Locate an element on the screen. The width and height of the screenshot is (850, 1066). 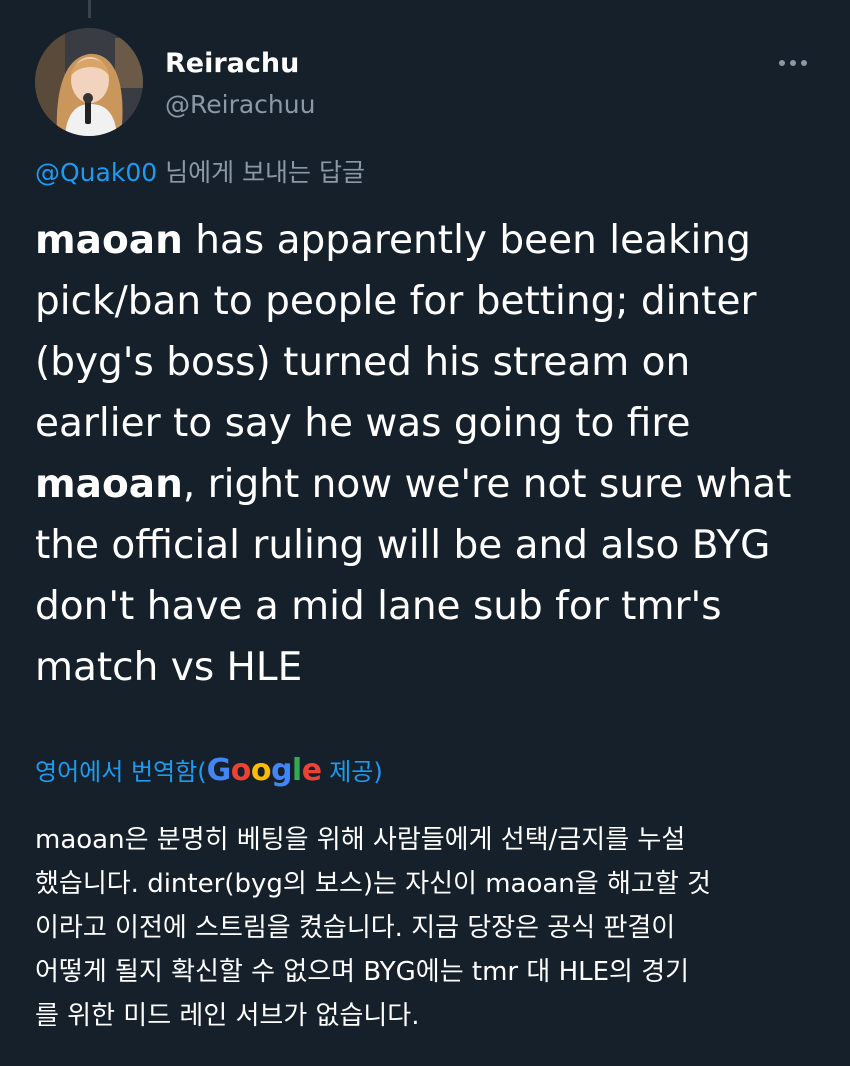
more-horizontal-icon is located at coordinates (793, 63).